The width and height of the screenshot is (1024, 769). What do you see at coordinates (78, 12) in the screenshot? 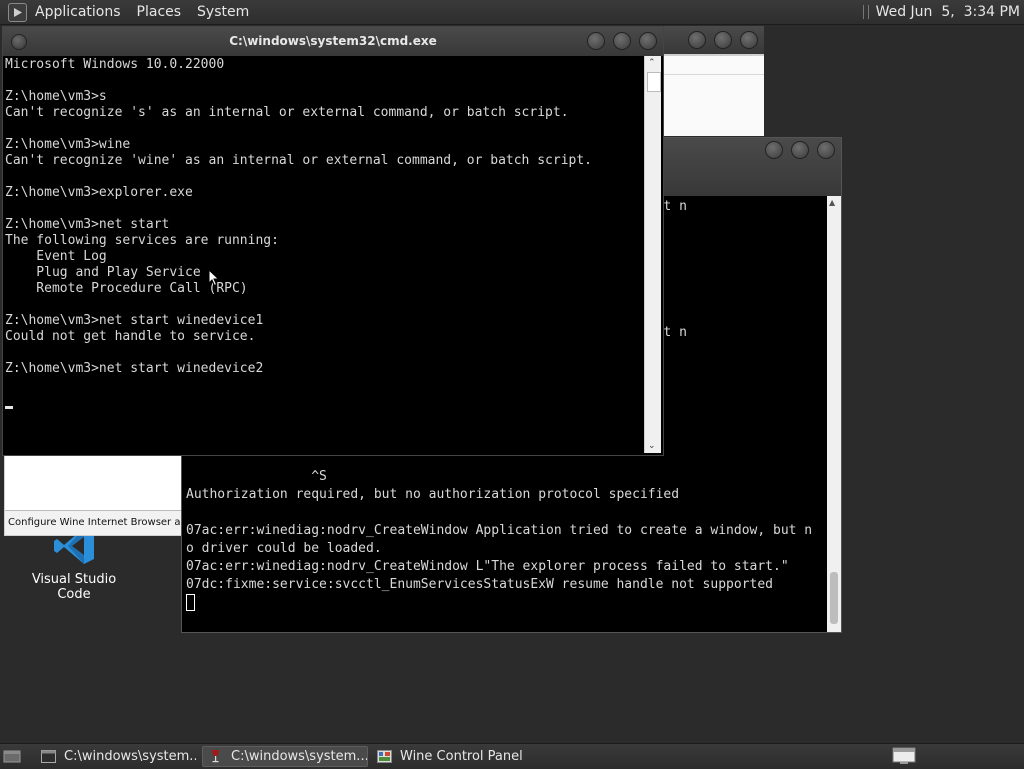
I see `menu-applications: Applications` at bounding box center [78, 12].